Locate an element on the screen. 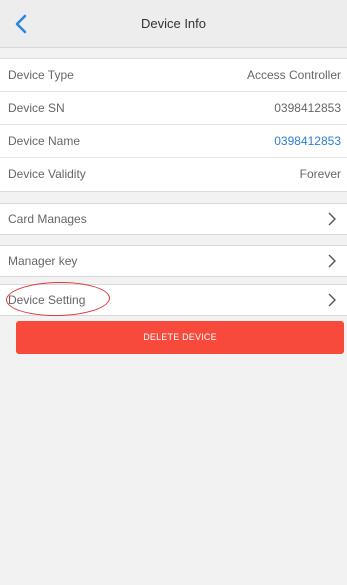 The width and height of the screenshot is (347, 585). page-title: Device Info is located at coordinates (173, 23).